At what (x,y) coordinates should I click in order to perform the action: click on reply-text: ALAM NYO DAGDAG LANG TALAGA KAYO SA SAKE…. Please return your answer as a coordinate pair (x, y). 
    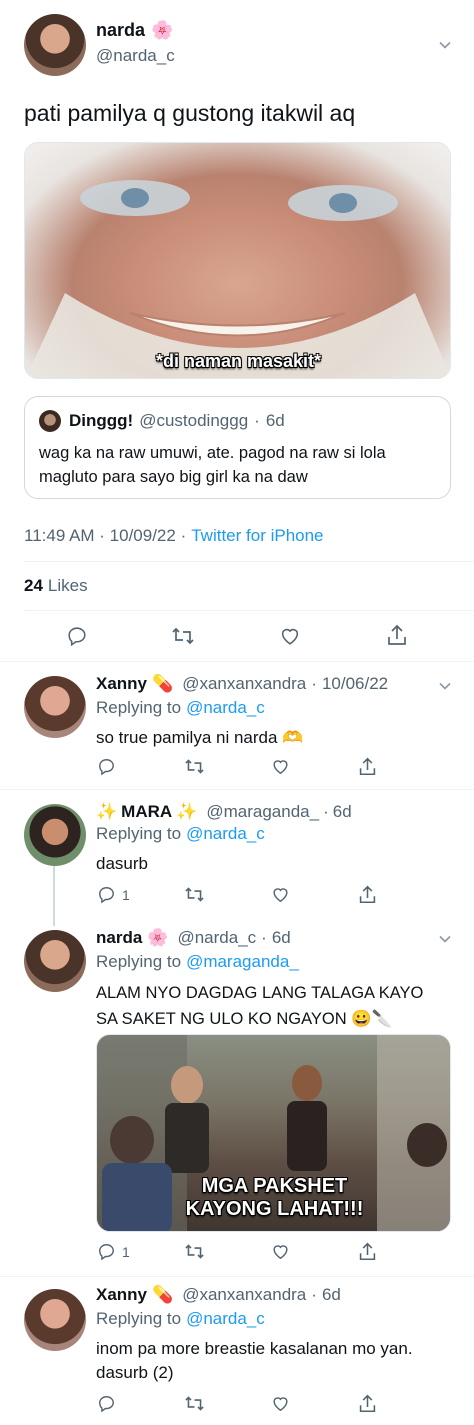
    Looking at the image, I should click on (282, 1006).